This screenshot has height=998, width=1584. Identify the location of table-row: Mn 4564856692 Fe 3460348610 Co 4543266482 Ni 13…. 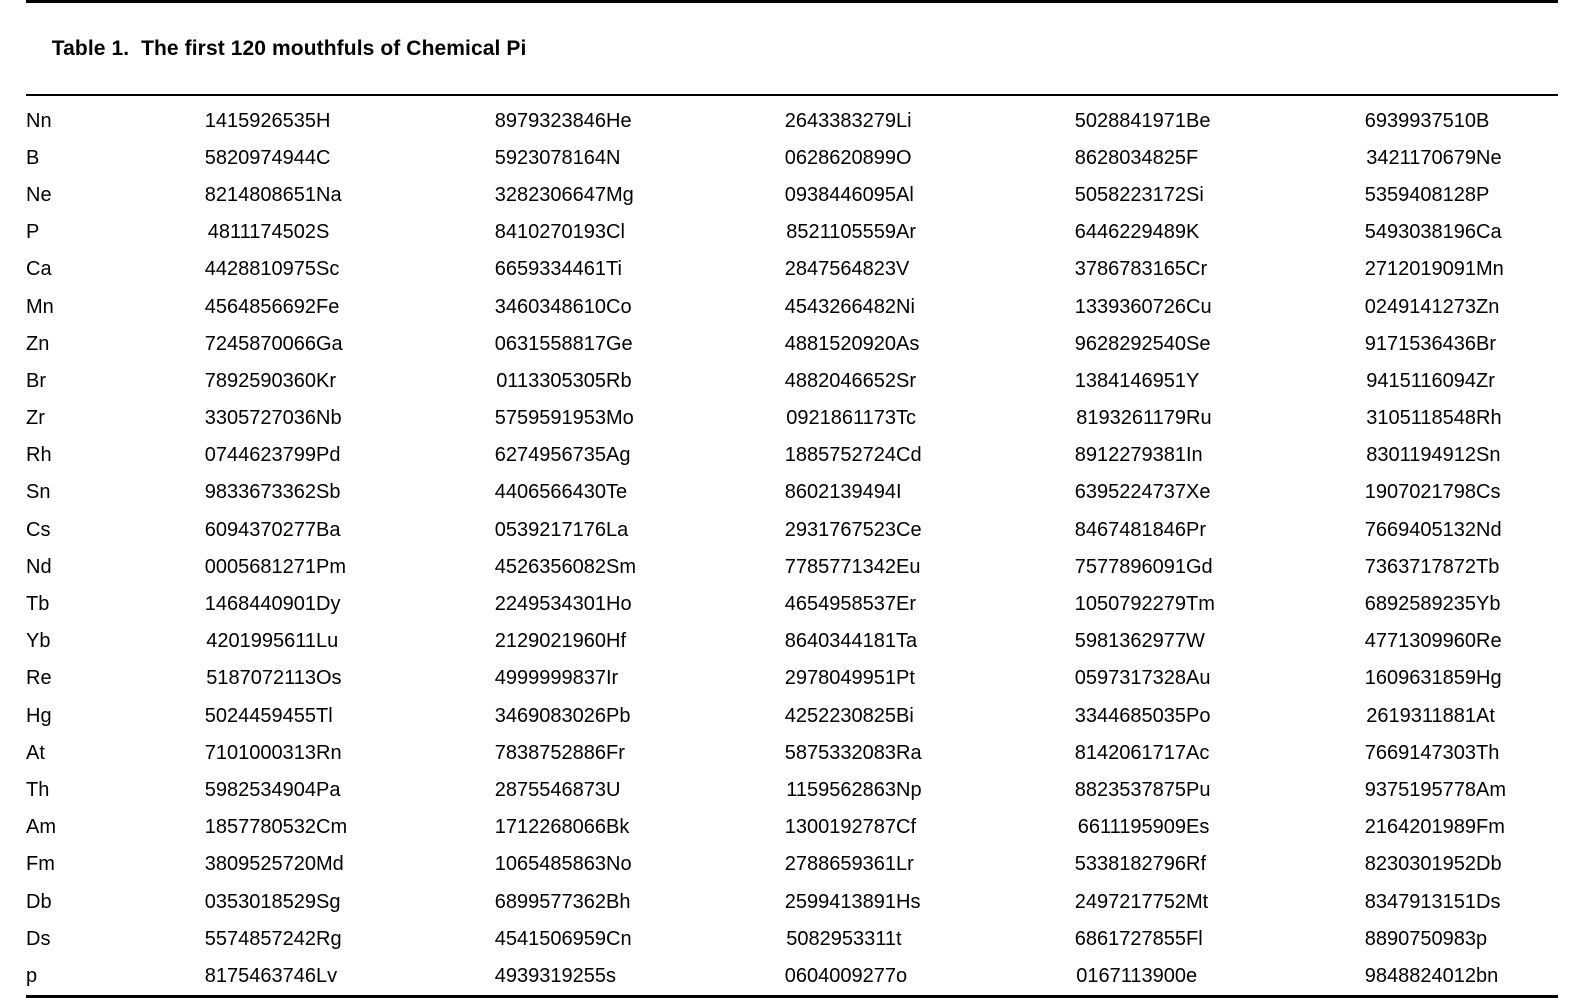
(803, 306).